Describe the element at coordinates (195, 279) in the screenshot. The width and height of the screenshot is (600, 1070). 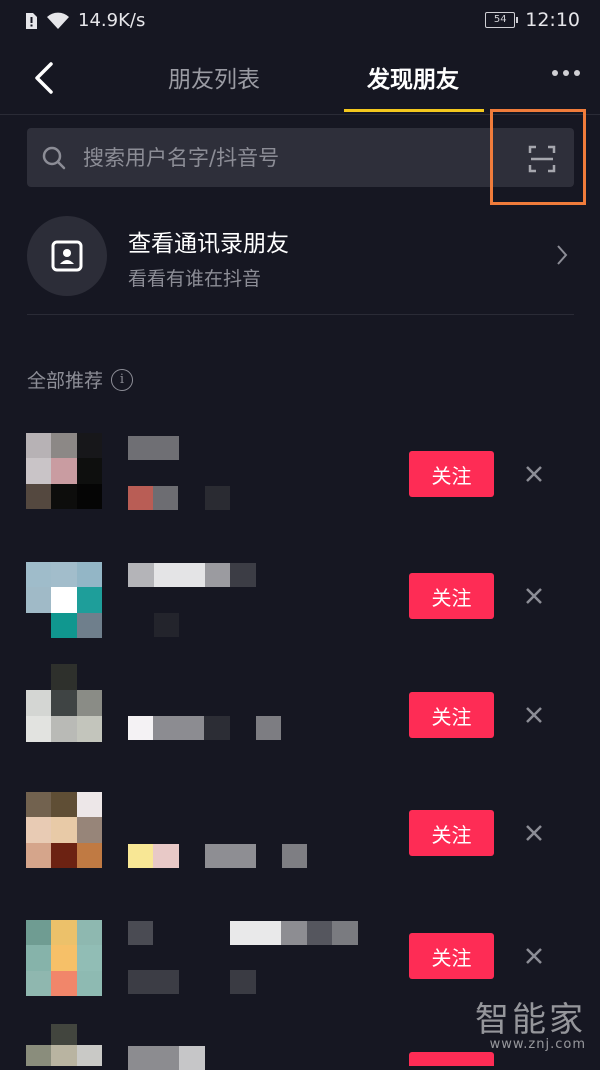
I see `contacts-subtitle: 看看有谁在抖音` at that location.